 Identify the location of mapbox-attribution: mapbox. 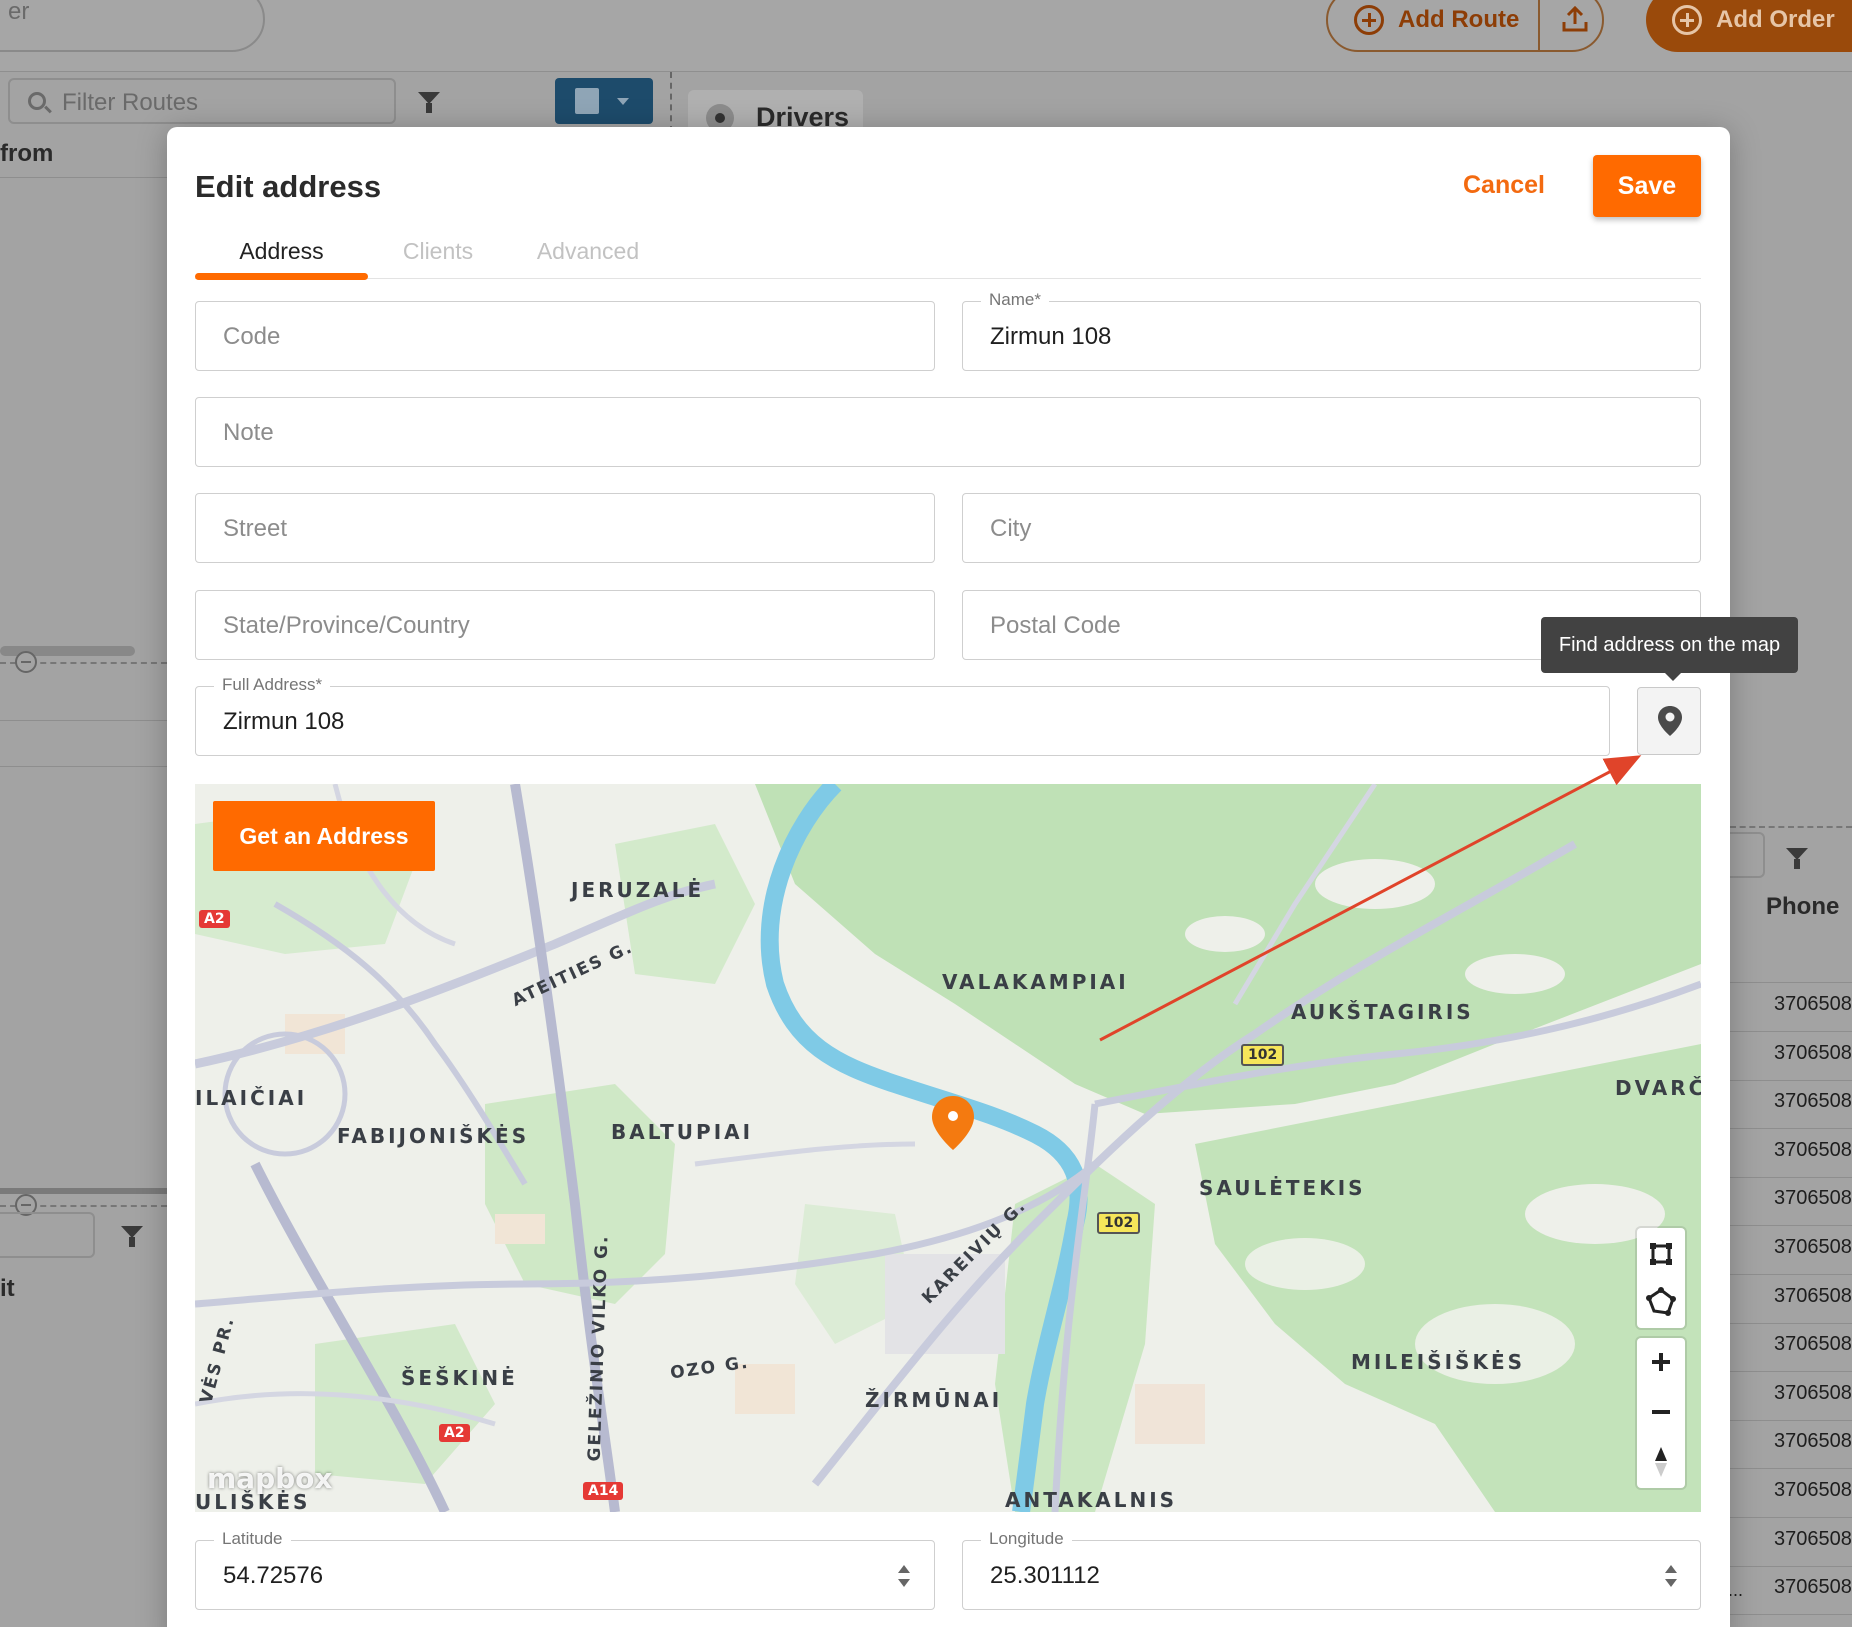
(269, 1478).